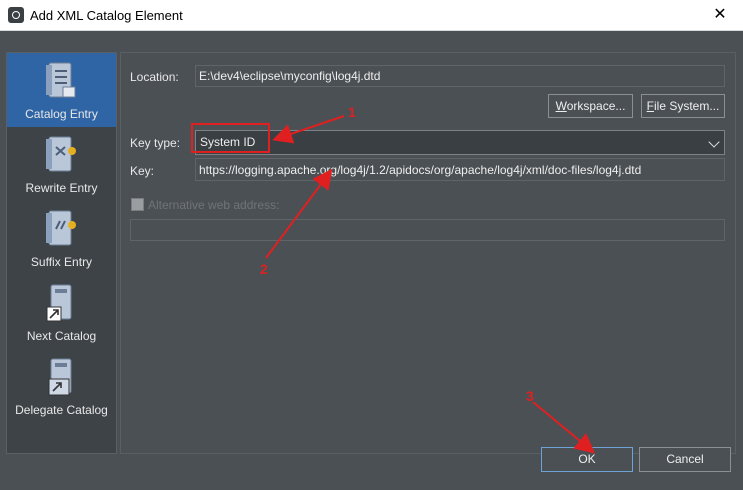 Image resolution: width=743 pixels, height=490 pixels. What do you see at coordinates (720, 15) in the screenshot?
I see `close-button: ✕` at bounding box center [720, 15].